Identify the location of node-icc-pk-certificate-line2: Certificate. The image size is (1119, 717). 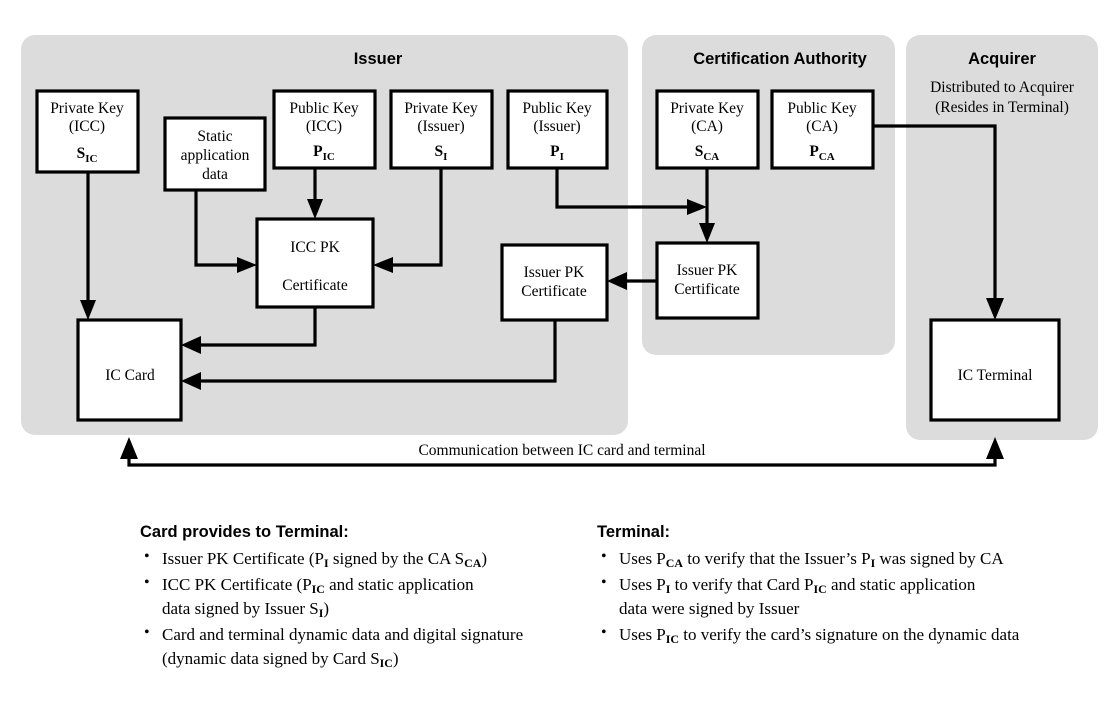
(315, 285).